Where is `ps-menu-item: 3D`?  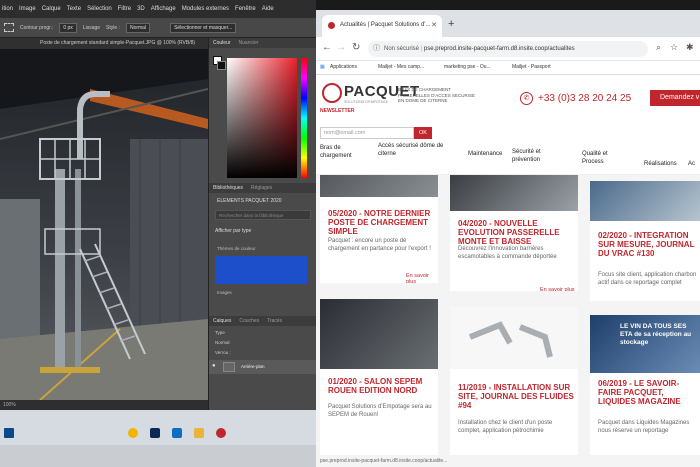 ps-menu-item: 3D is located at coordinates (141, 9).